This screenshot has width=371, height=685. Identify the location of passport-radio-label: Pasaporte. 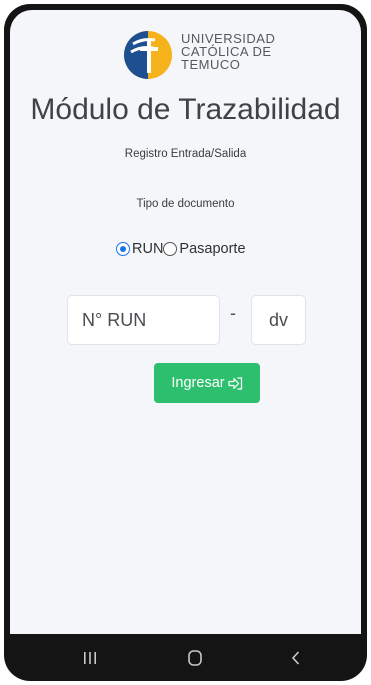
(212, 249).